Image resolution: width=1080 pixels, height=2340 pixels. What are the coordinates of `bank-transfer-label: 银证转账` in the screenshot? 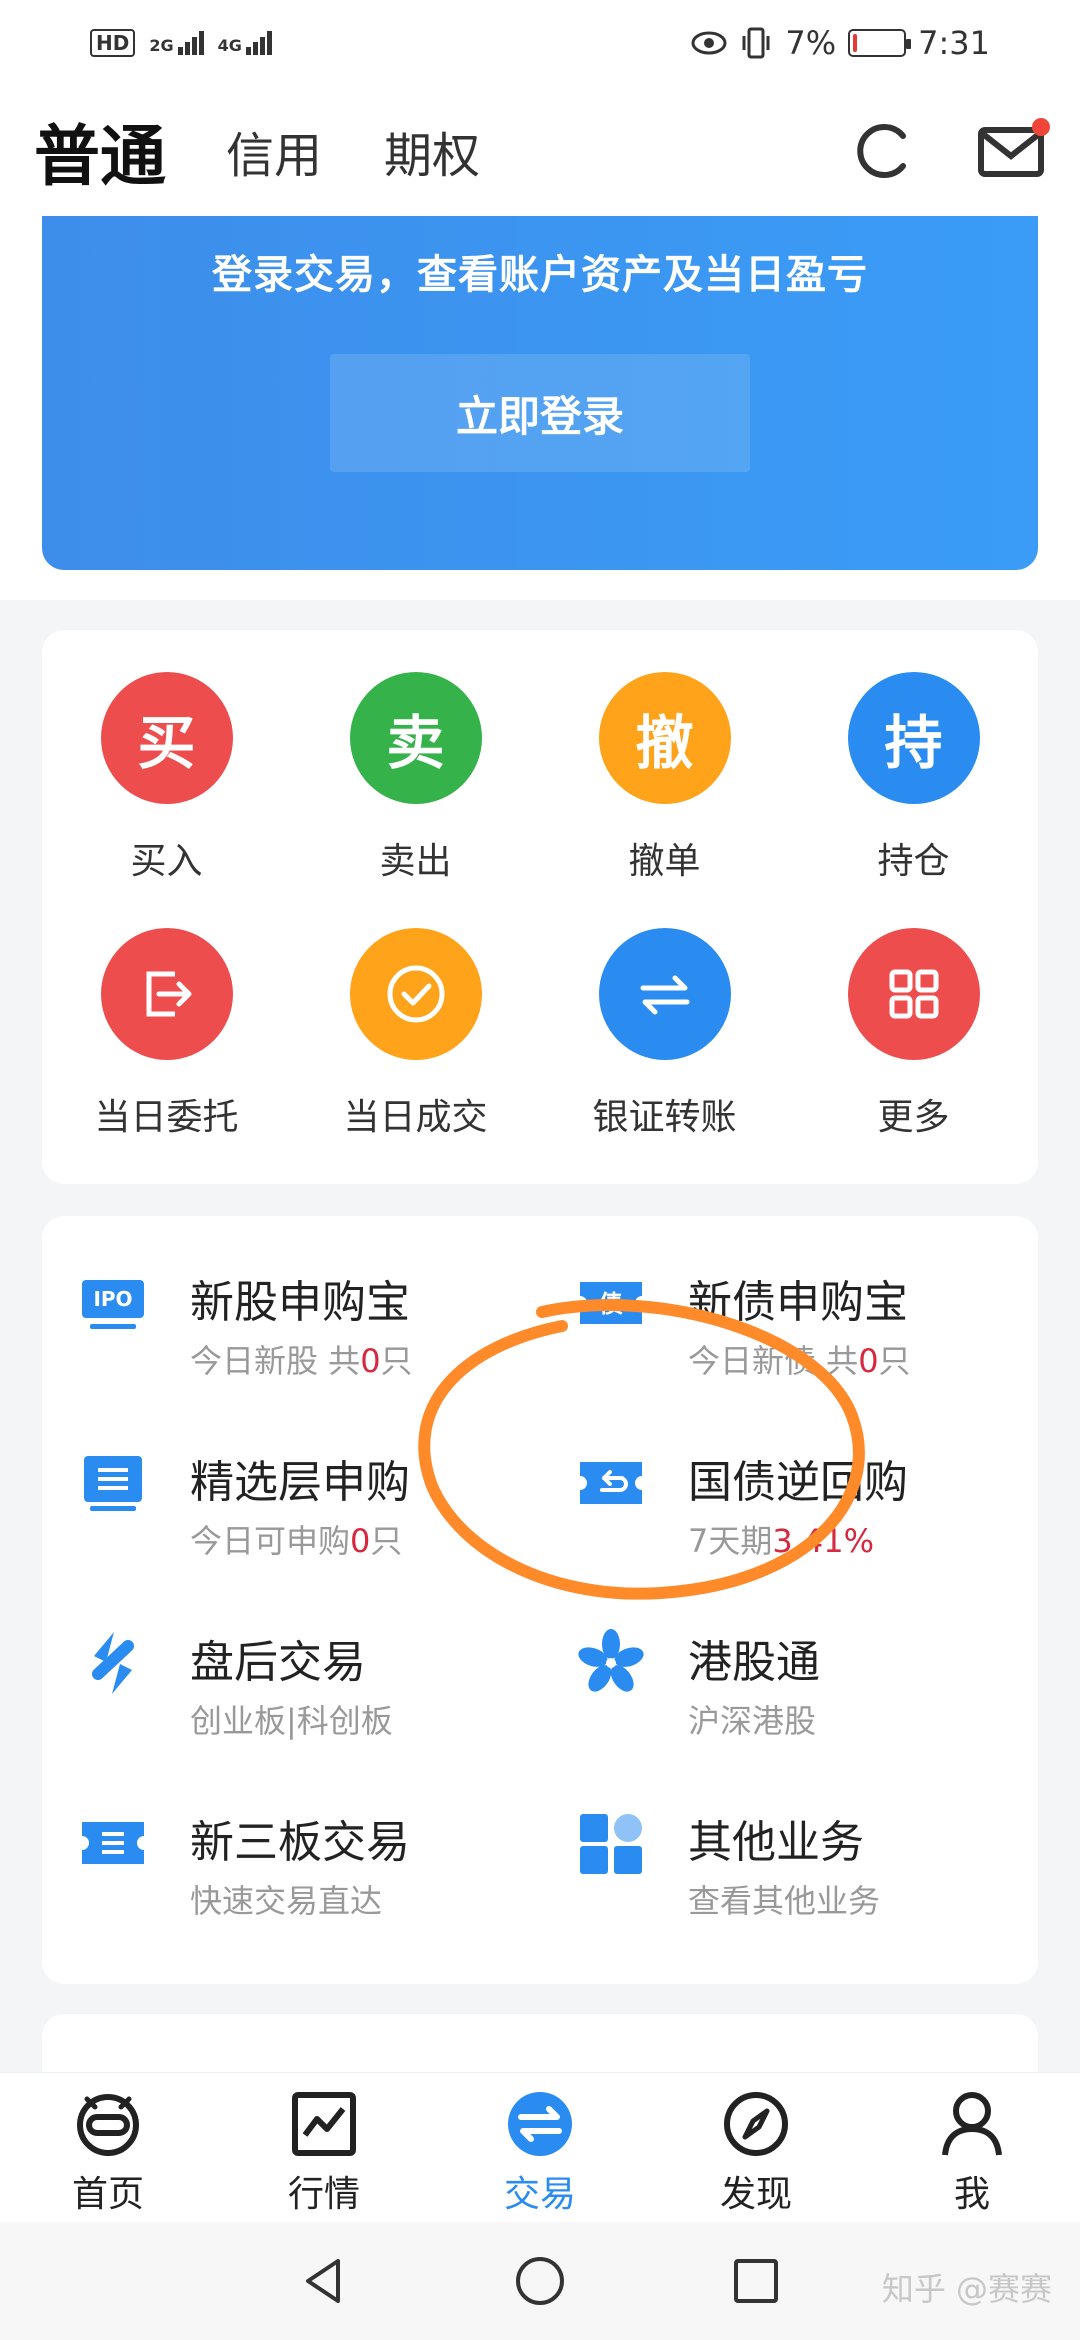 It's located at (664, 1117).